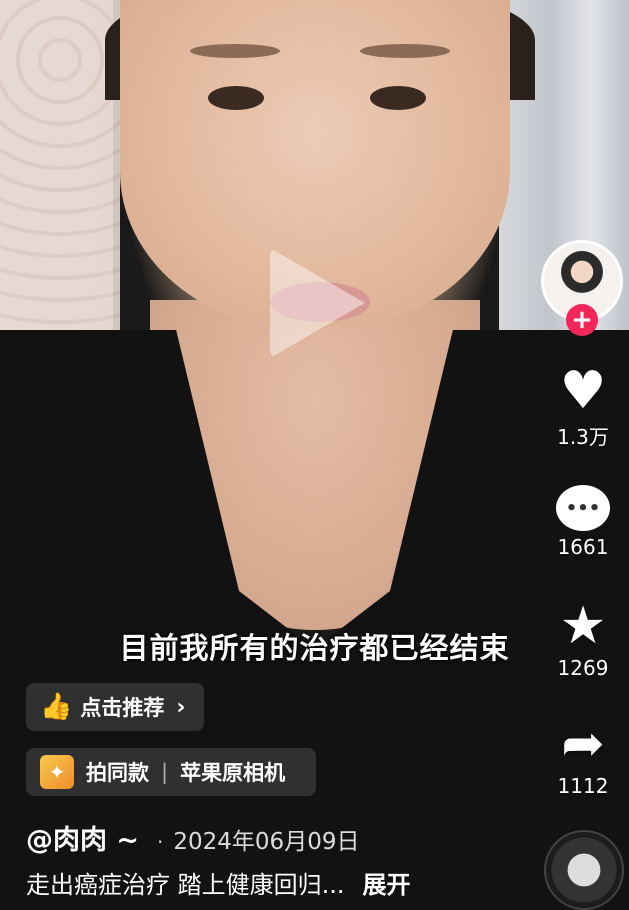 The width and height of the screenshot is (629, 910). What do you see at coordinates (582, 288) in the screenshot?
I see `author-avatar-container: +` at bounding box center [582, 288].